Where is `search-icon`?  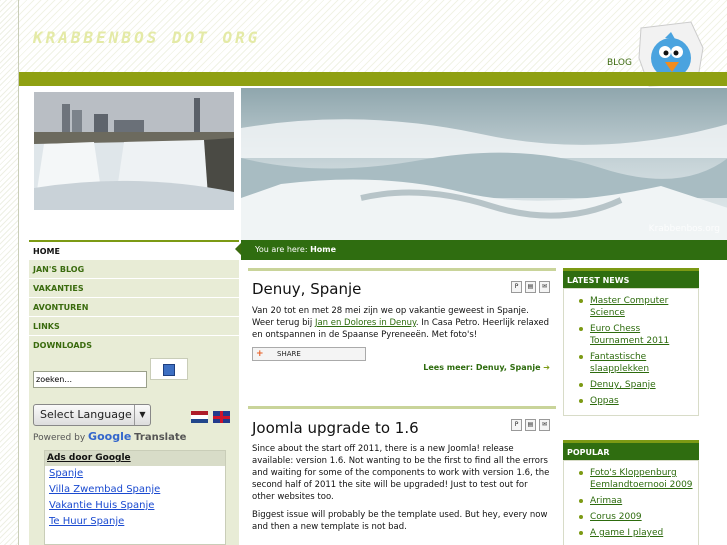 search-icon is located at coordinates (169, 370).